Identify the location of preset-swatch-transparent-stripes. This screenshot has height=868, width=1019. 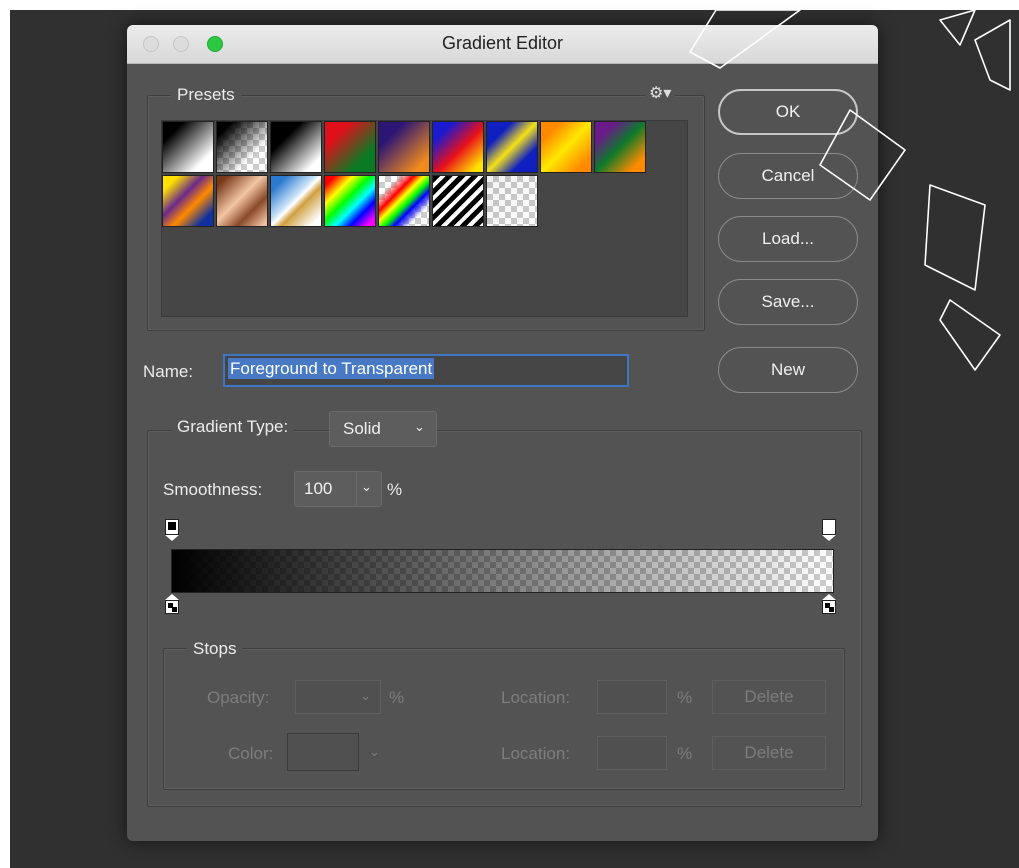
(458, 201).